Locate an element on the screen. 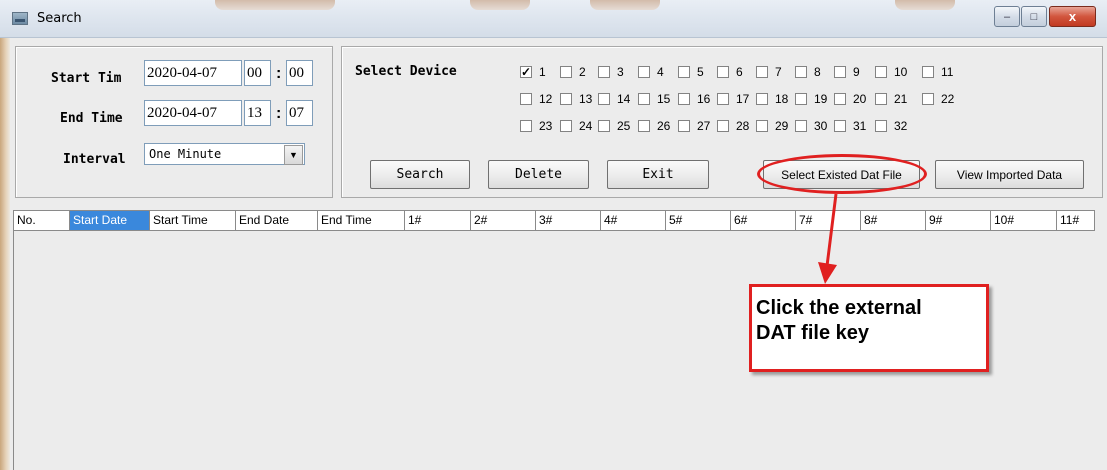 The width and height of the screenshot is (1107, 470). search-button: Search is located at coordinates (420, 174).